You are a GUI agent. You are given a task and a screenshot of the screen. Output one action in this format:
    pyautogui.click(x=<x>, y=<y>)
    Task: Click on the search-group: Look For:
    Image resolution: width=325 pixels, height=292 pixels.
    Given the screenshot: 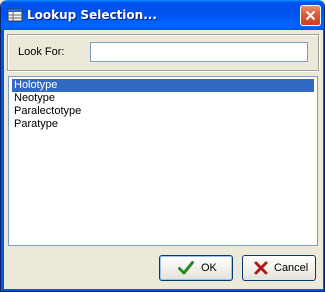 What is the action you would take?
    pyautogui.click(x=163, y=52)
    